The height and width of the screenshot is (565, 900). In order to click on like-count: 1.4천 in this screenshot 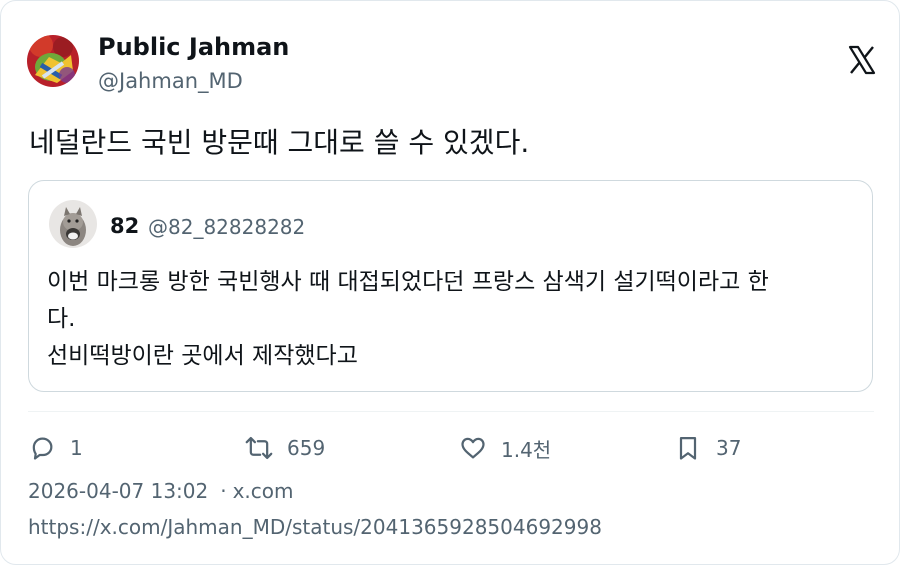, I will do `click(526, 449)`.